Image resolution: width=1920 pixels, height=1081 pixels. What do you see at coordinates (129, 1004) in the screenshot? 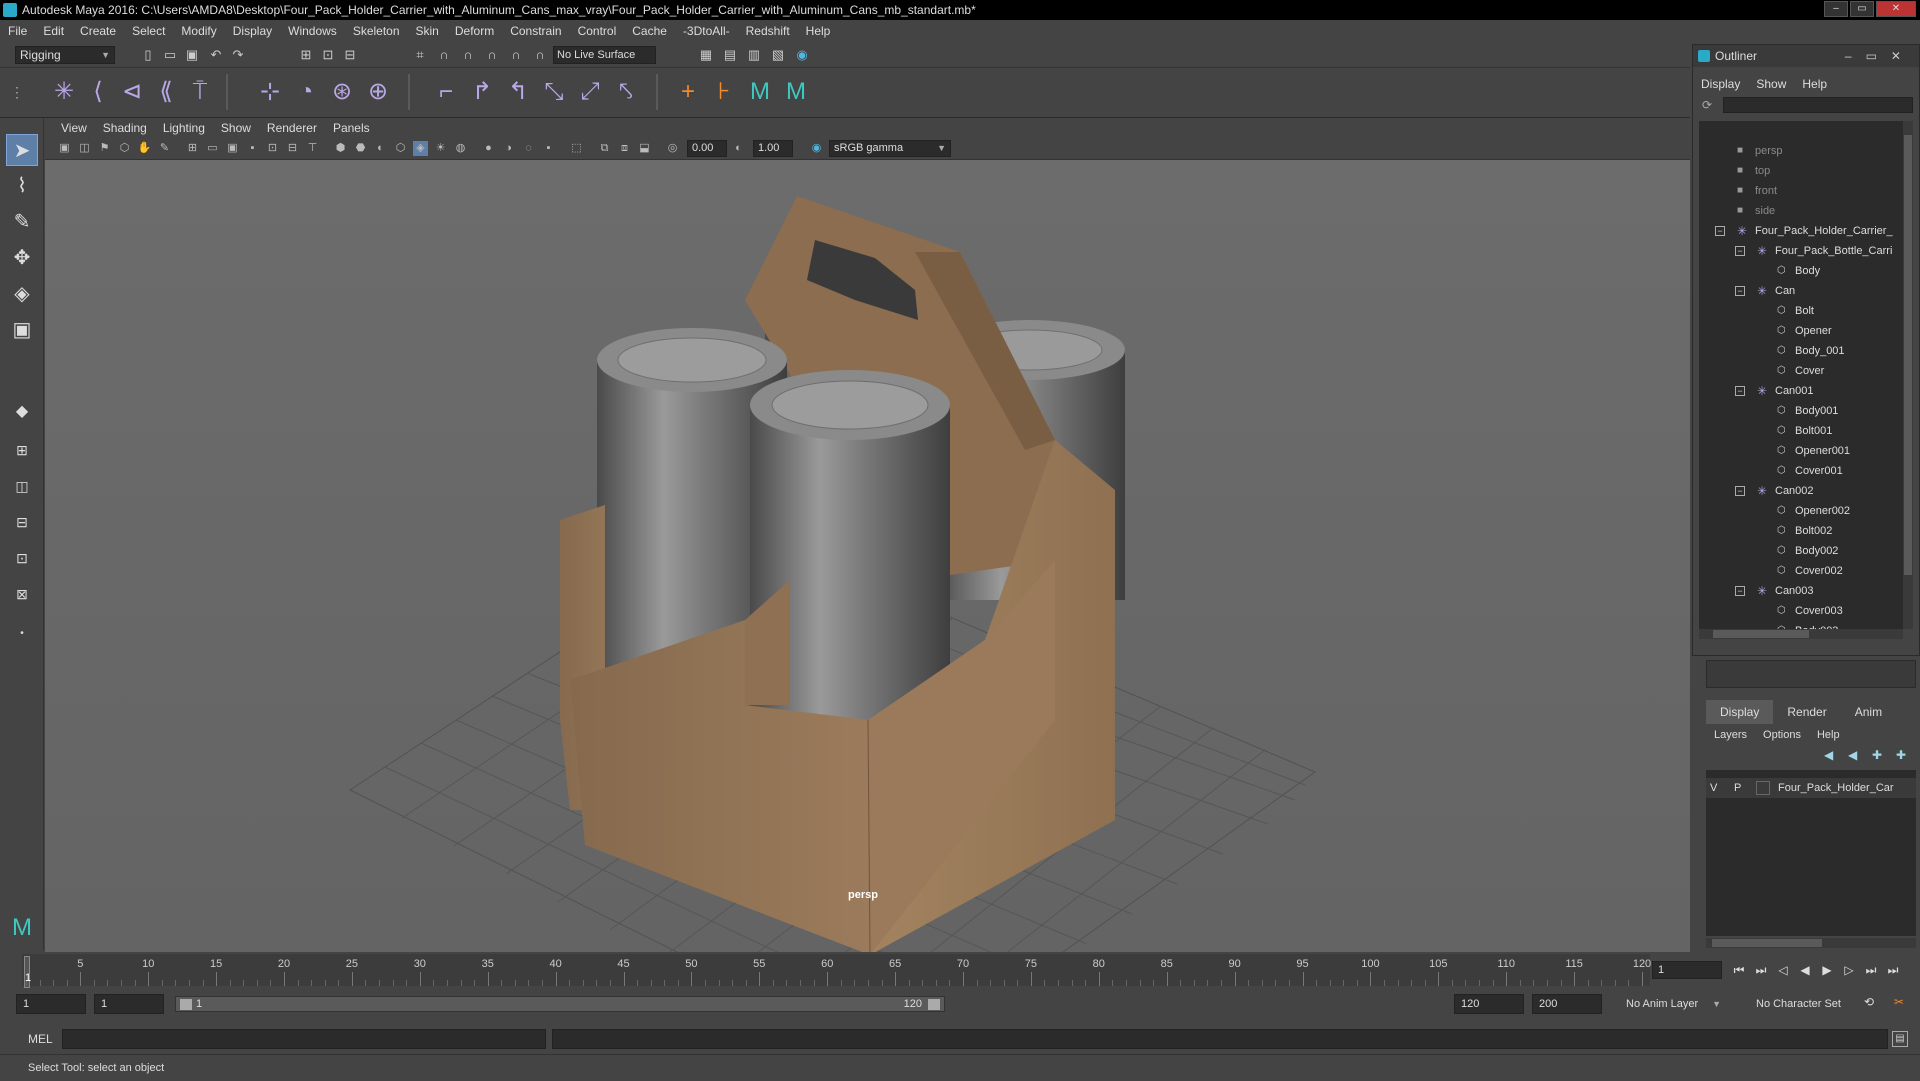
I see `playback-start-field: 1` at bounding box center [129, 1004].